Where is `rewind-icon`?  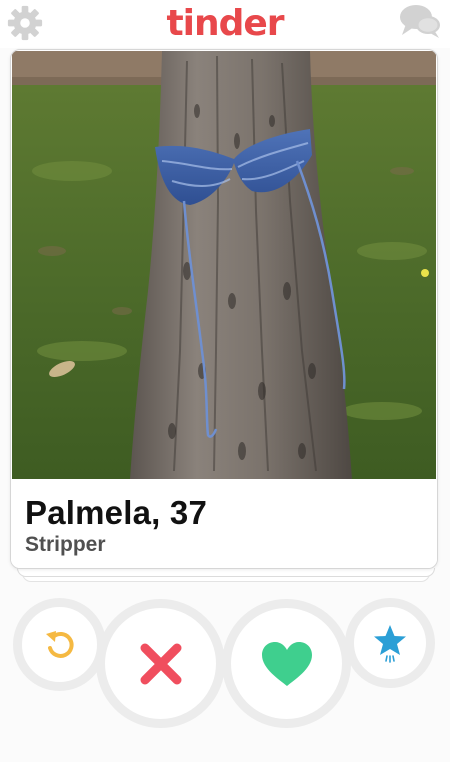 rewind-icon is located at coordinates (59, 644).